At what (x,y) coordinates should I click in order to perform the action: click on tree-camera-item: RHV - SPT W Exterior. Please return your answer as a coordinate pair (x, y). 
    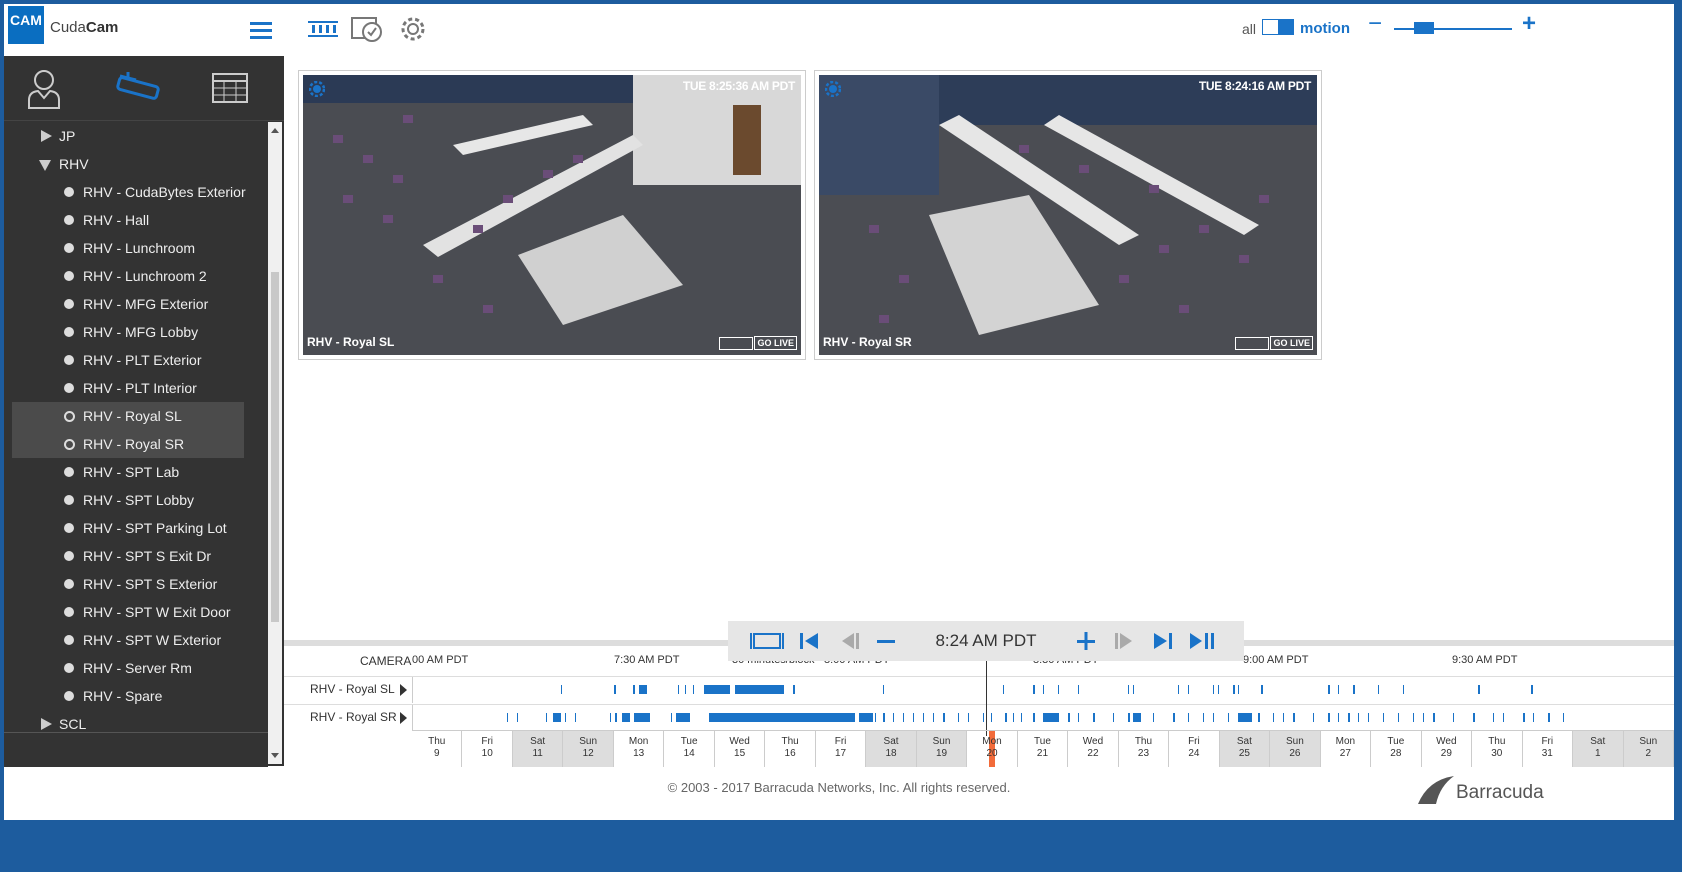
    Looking at the image, I should click on (135, 640).